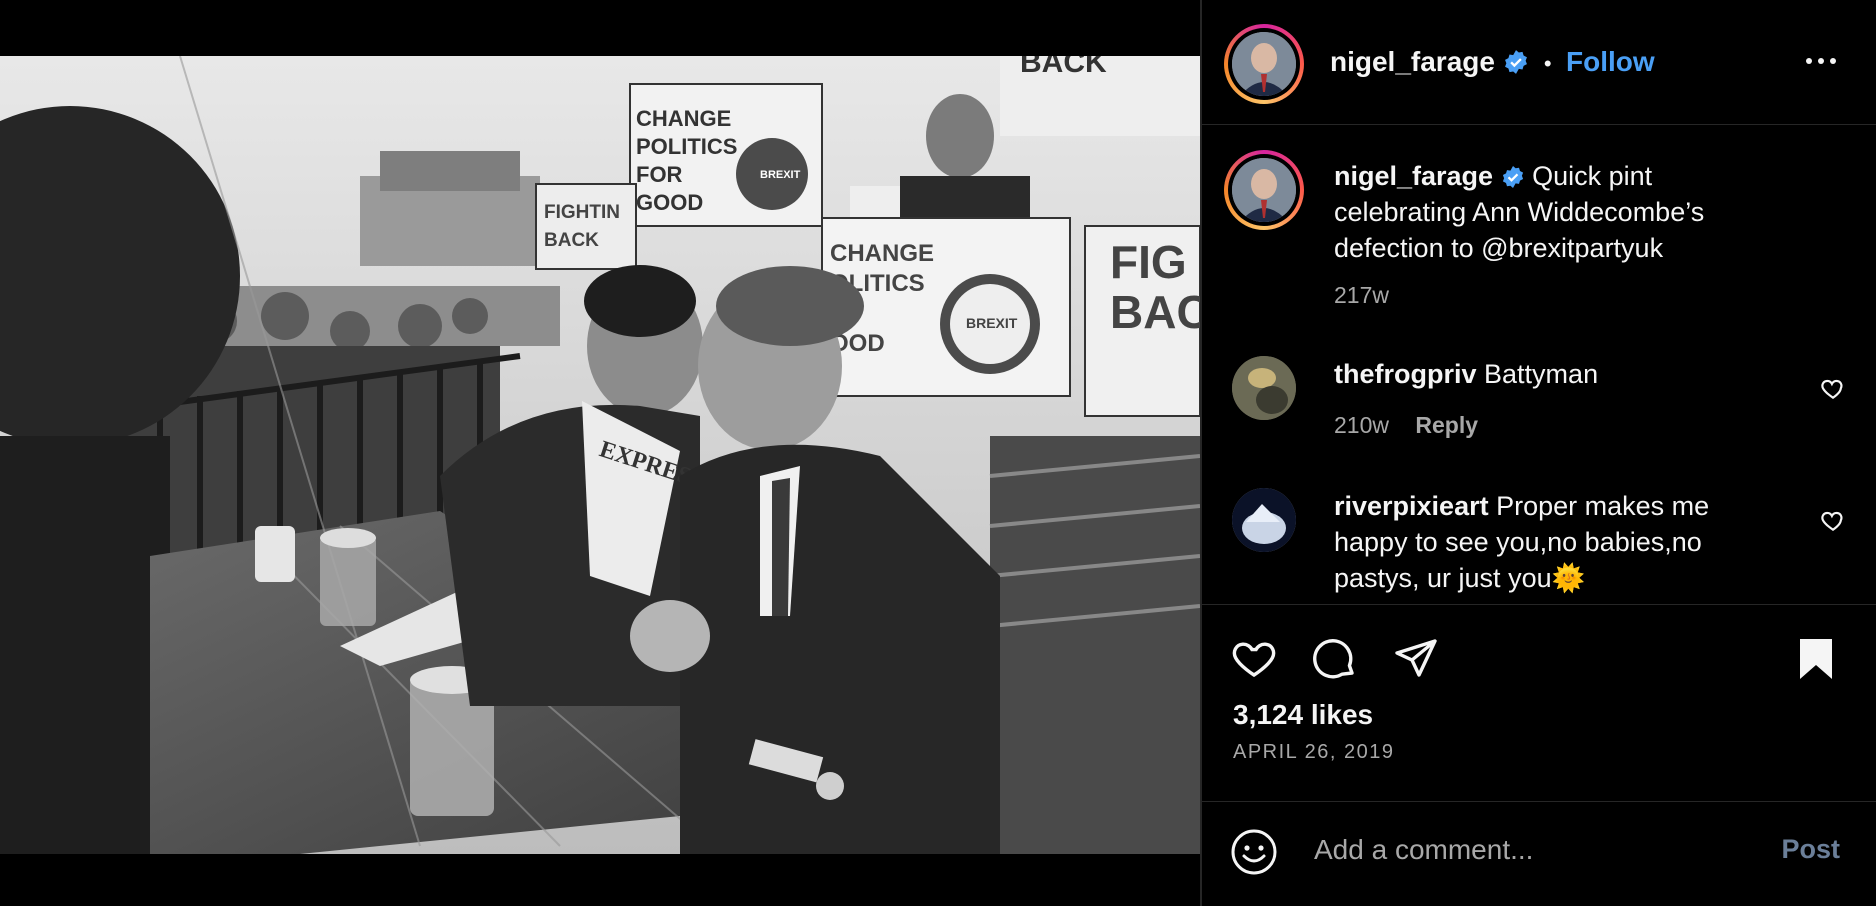  I want to click on caption-age: 217w, so click(1361, 295).